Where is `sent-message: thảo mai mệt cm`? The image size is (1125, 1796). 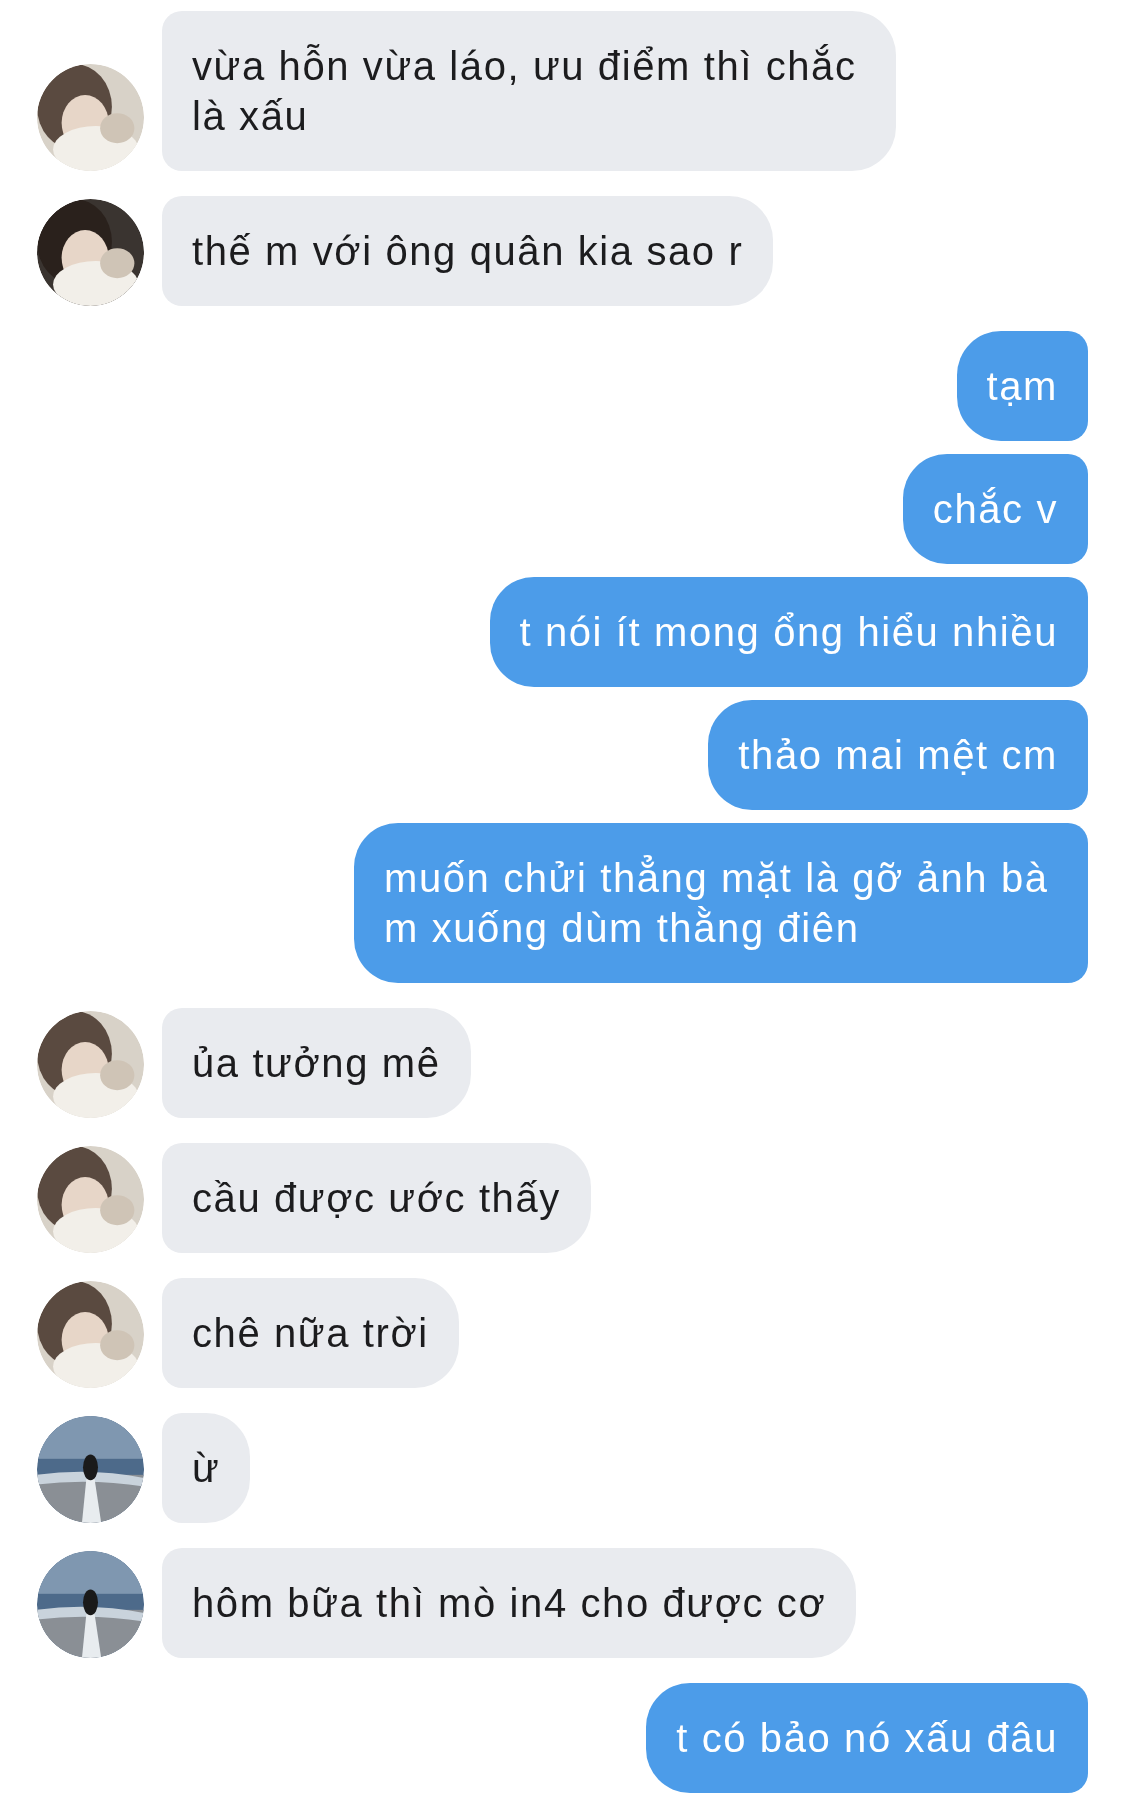 sent-message: thảo mai mệt cm is located at coordinates (898, 755).